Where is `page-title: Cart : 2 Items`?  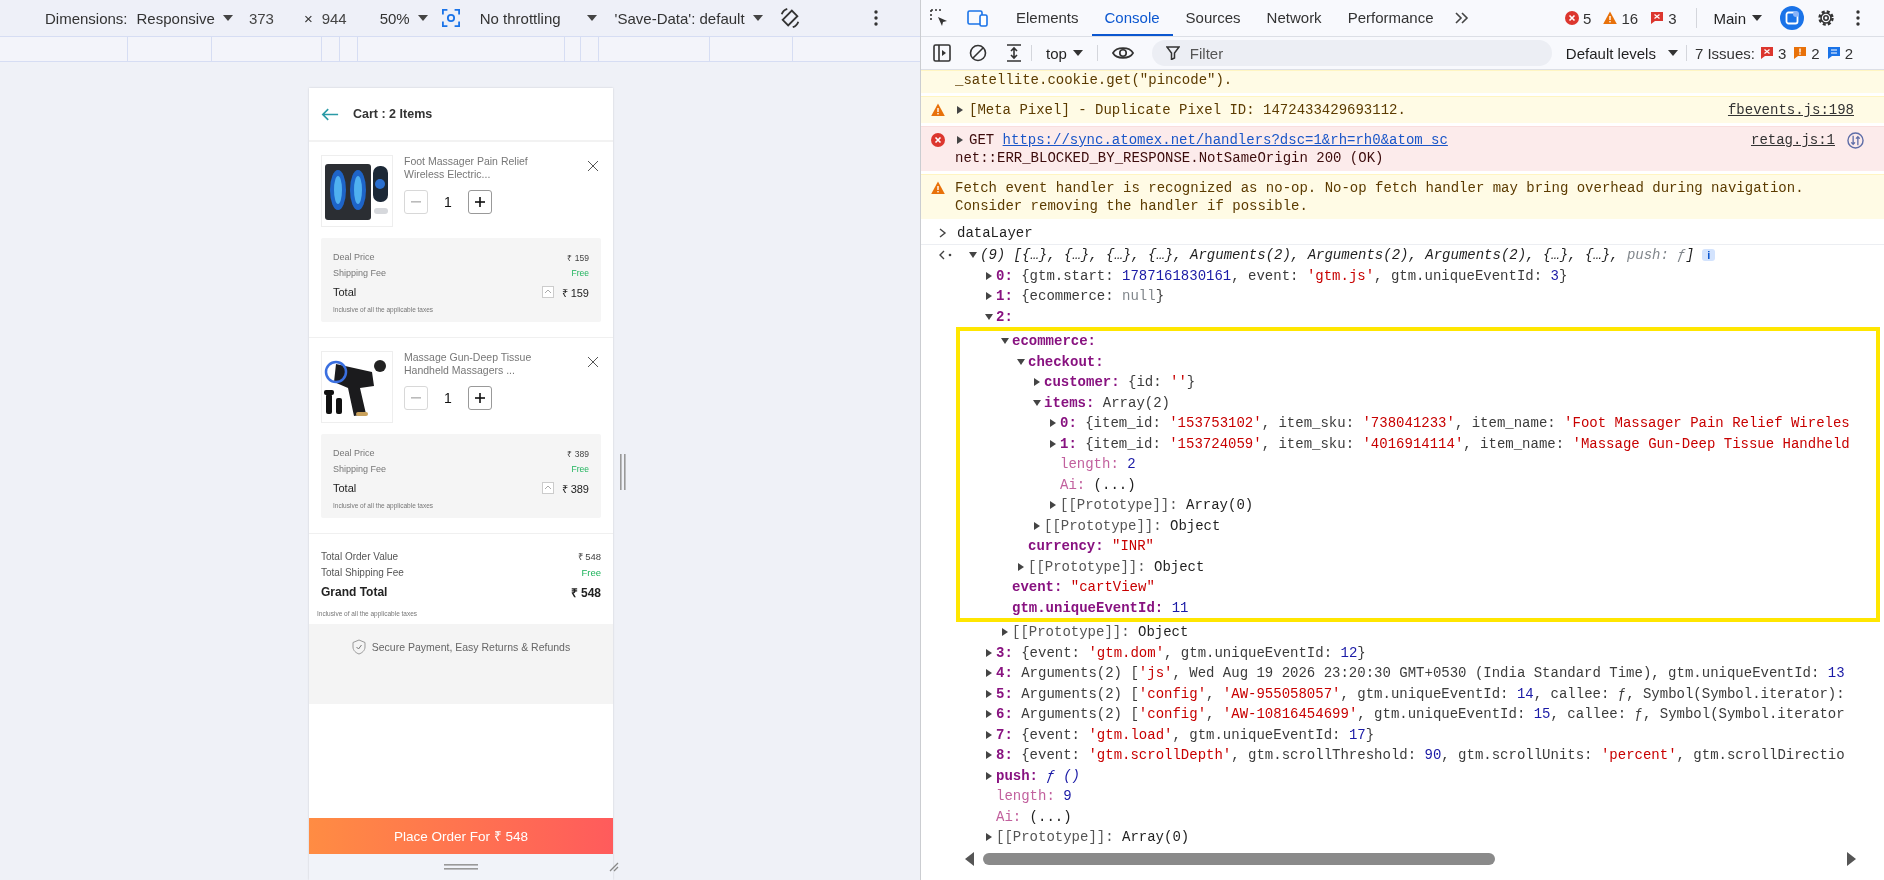 page-title: Cart : 2 Items is located at coordinates (393, 114).